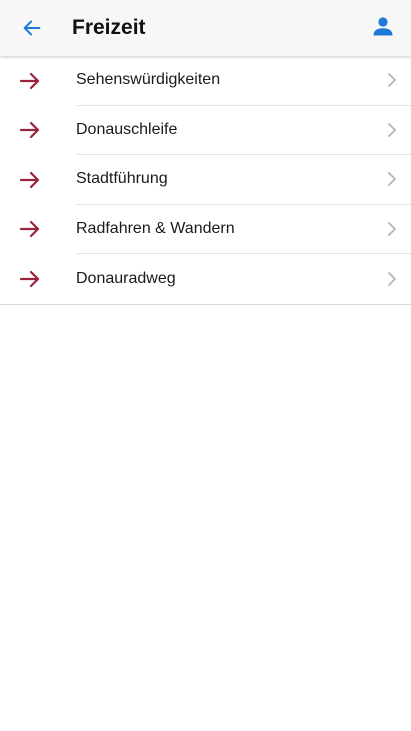  I want to click on list-item-label: Sehenswürdigkeiten, so click(148, 80).